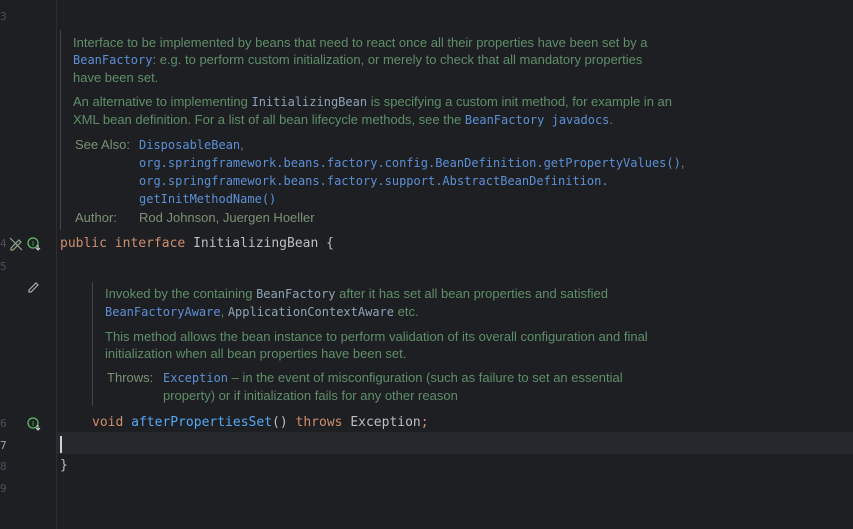 The width and height of the screenshot is (853, 529). Describe the element at coordinates (424, 422) in the screenshot. I see `semicolon: ;` at that location.